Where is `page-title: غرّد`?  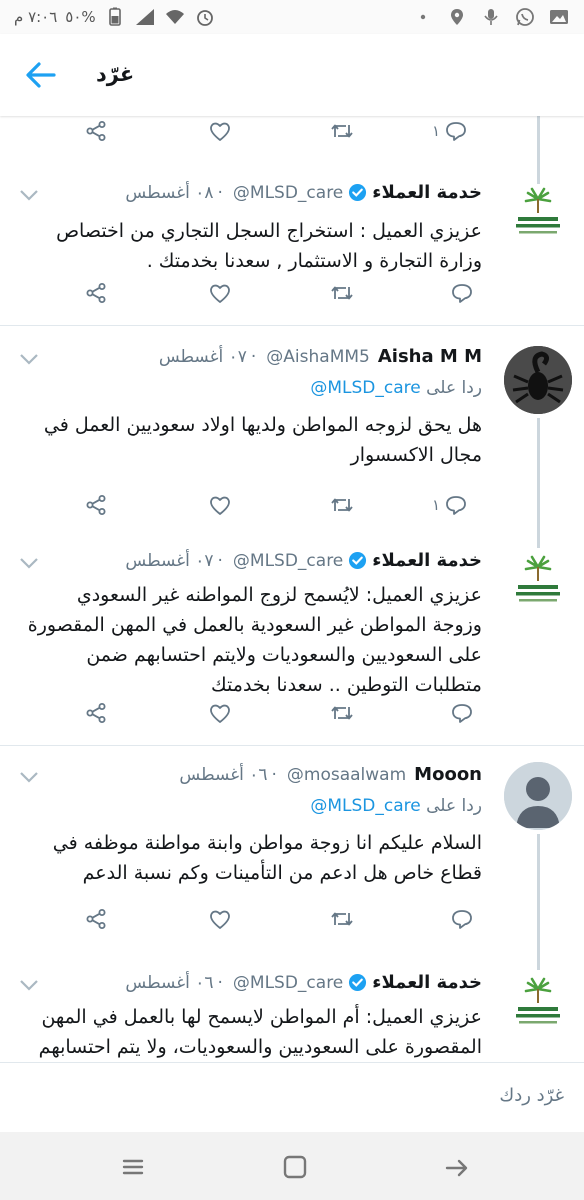
page-title: غرّد is located at coordinates (115, 74).